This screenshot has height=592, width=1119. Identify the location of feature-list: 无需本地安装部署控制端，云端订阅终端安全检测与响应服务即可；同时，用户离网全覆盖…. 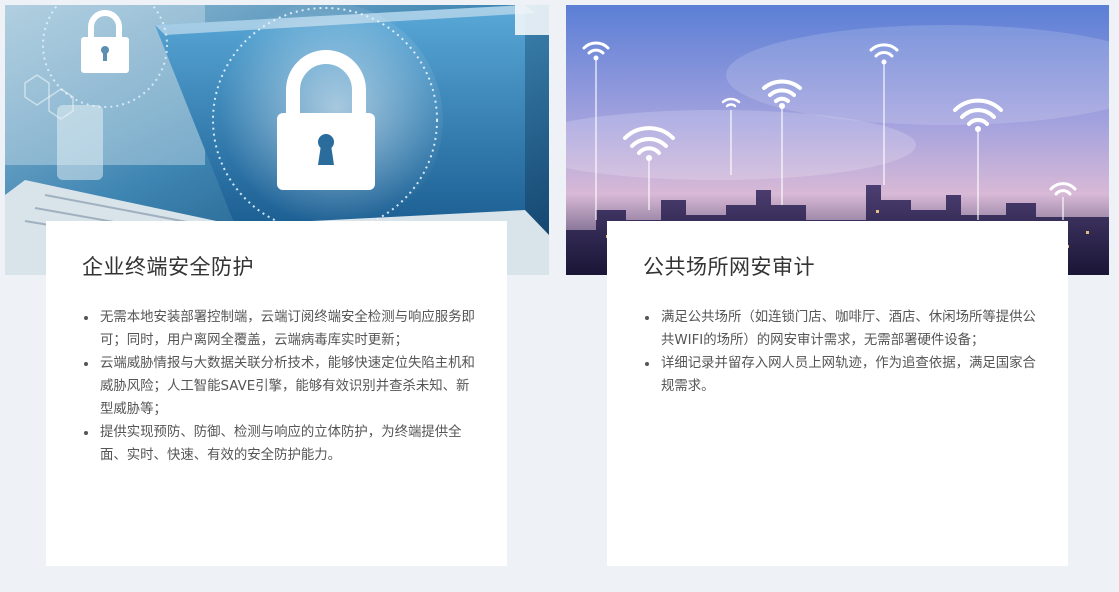
(279, 386).